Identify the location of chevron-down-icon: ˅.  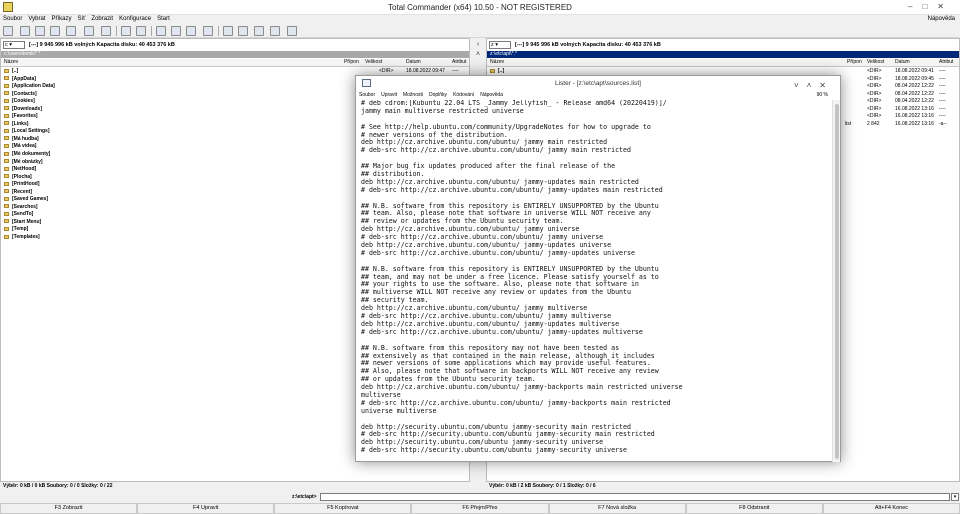
(800, 85).